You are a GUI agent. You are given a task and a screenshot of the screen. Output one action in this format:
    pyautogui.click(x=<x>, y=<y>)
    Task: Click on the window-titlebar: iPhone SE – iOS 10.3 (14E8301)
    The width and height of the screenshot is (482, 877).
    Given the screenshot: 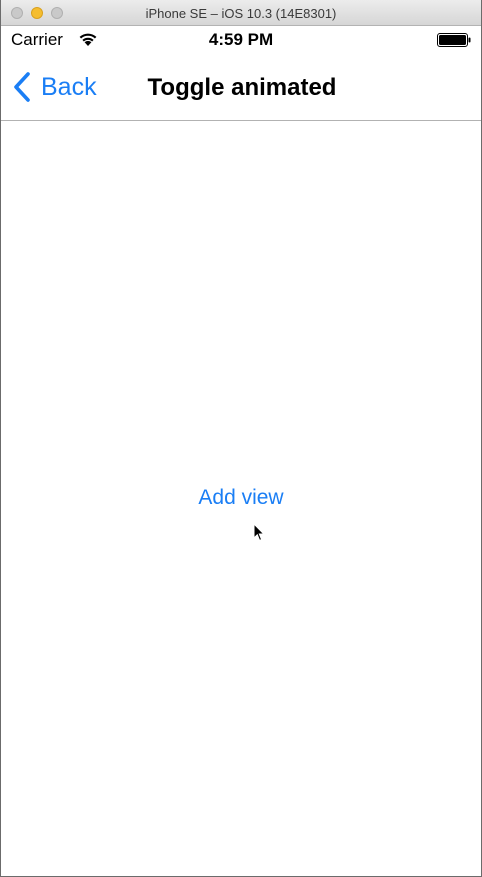 What is the action you would take?
    pyautogui.click(x=241, y=13)
    